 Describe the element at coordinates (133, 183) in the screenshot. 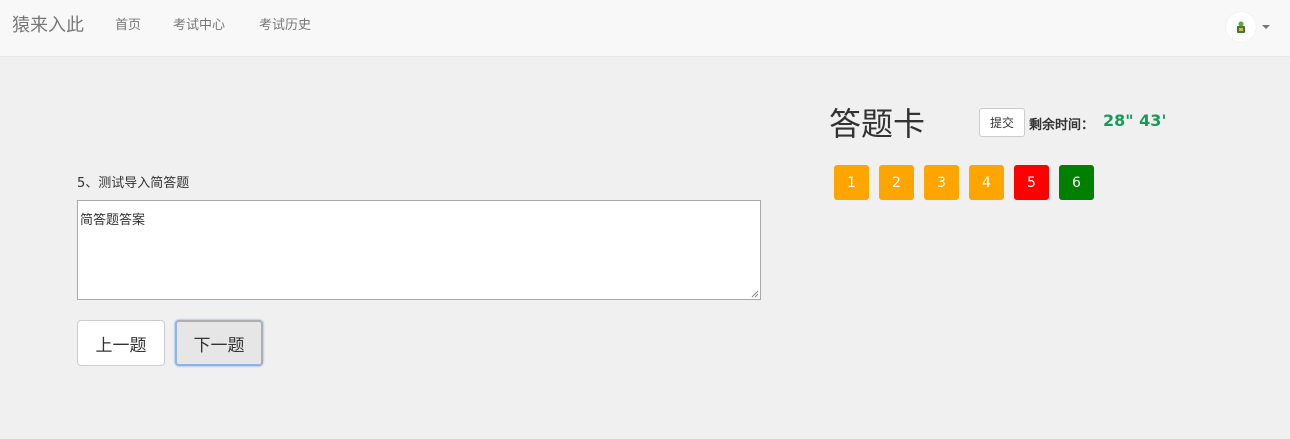

I see `question-text: 5、测试导入简答题` at that location.